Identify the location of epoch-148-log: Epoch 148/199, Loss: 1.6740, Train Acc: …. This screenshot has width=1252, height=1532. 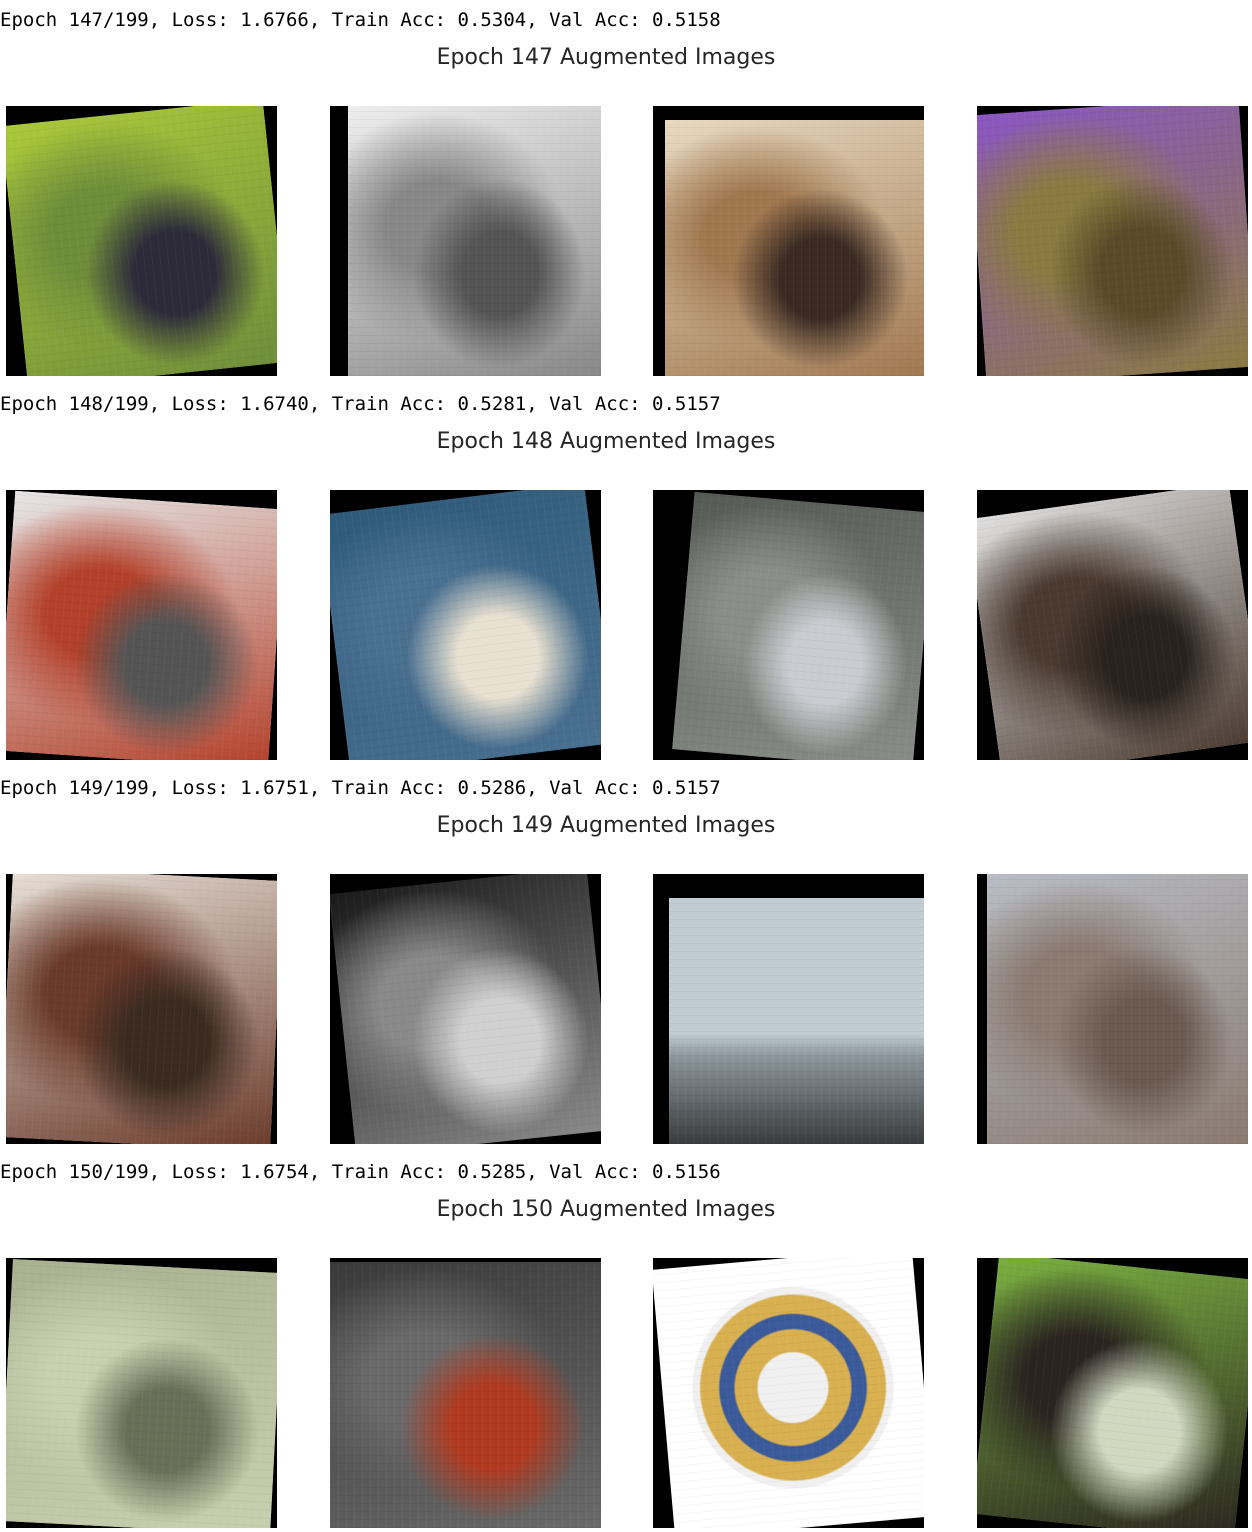
(360, 404).